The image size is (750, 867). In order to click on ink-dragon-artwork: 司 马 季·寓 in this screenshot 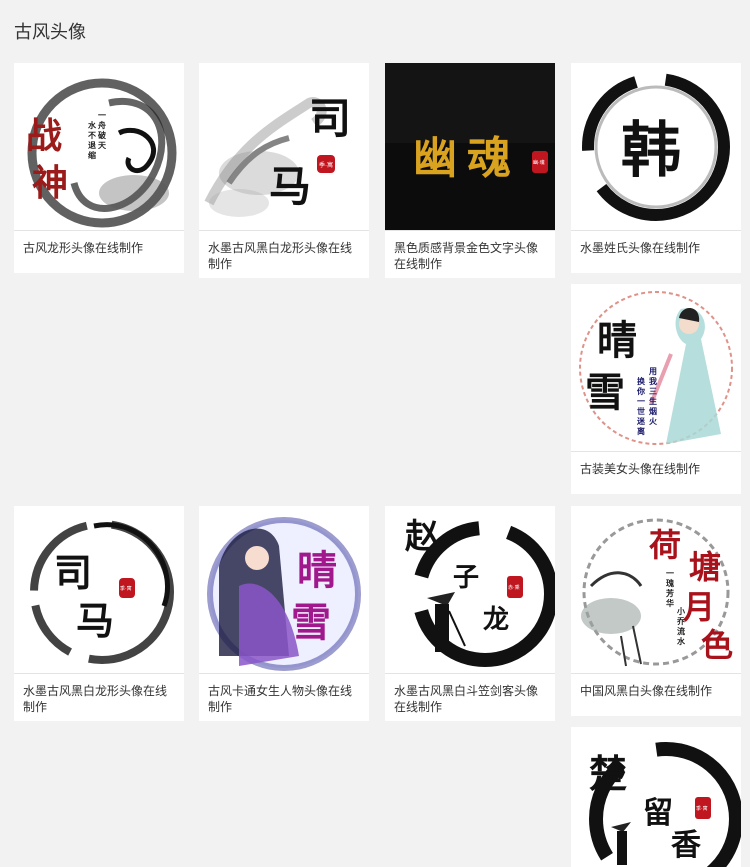, I will do `click(277, 155)`.